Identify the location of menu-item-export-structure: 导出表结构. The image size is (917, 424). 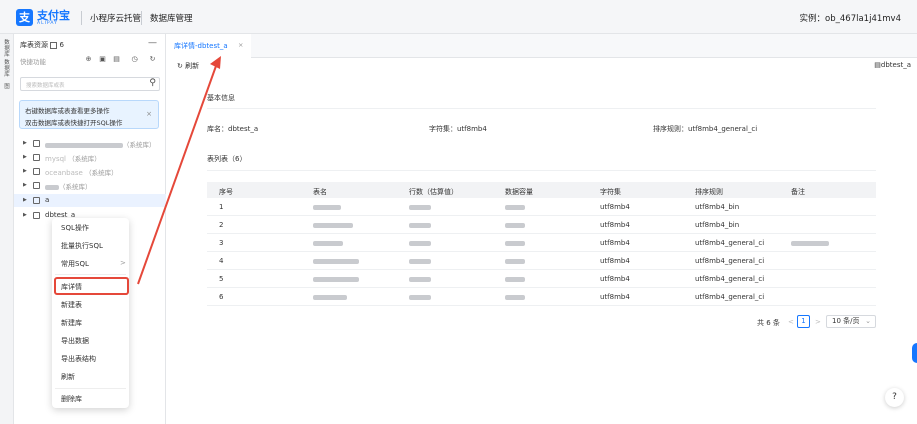
(78, 359).